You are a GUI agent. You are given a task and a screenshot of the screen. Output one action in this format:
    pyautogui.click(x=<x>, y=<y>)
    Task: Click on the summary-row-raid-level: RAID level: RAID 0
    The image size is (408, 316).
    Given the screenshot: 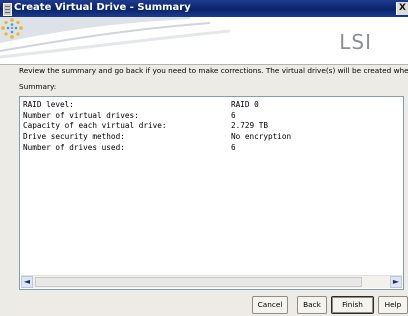 What is the action you would take?
    pyautogui.click(x=211, y=105)
    